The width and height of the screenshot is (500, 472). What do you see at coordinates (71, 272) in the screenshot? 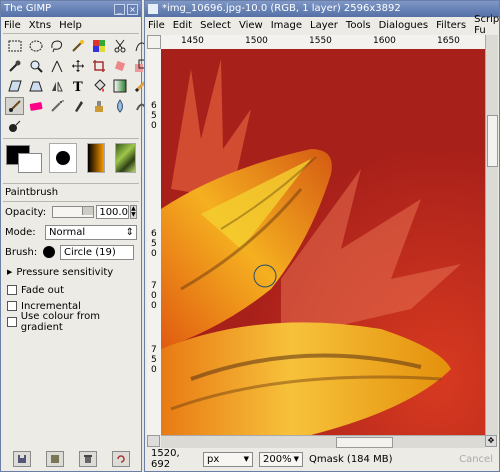
I see `pressure-row: ▶ Pressure sensitivity` at bounding box center [71, 272].